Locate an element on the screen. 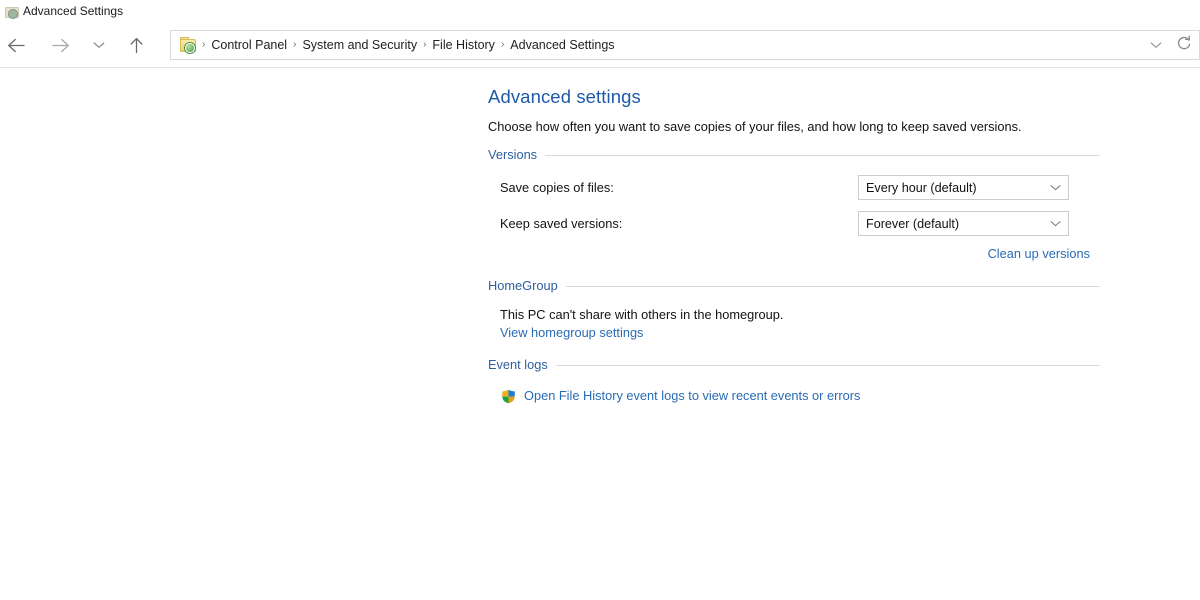  refresh-icon is located at coordinates (1184, 45).